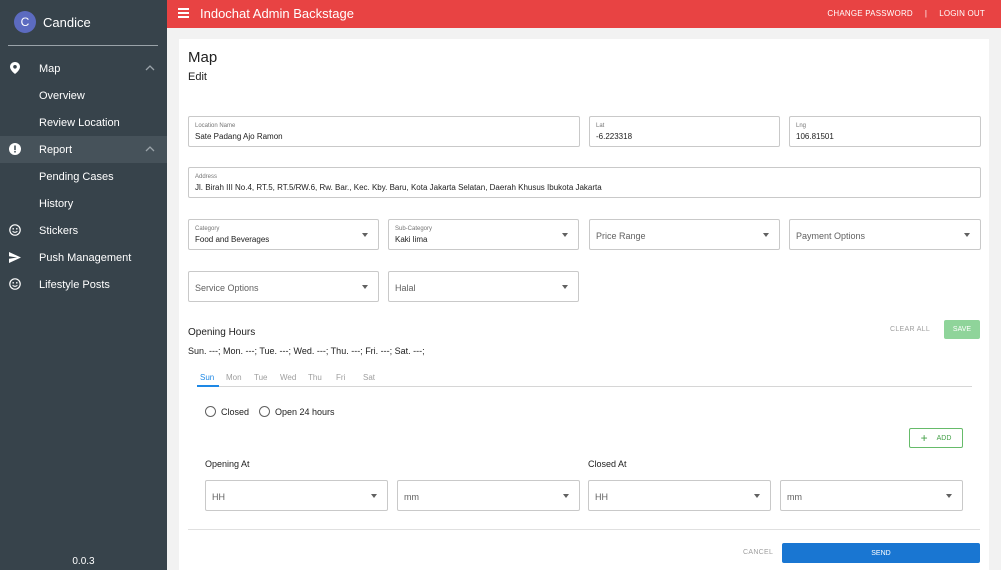 This screenshot has height=570, width=1001. Describe the element at coordinates (870, 13) in the screenshot. I see `change-password-button: CHANGE PASSWORD` at that location.